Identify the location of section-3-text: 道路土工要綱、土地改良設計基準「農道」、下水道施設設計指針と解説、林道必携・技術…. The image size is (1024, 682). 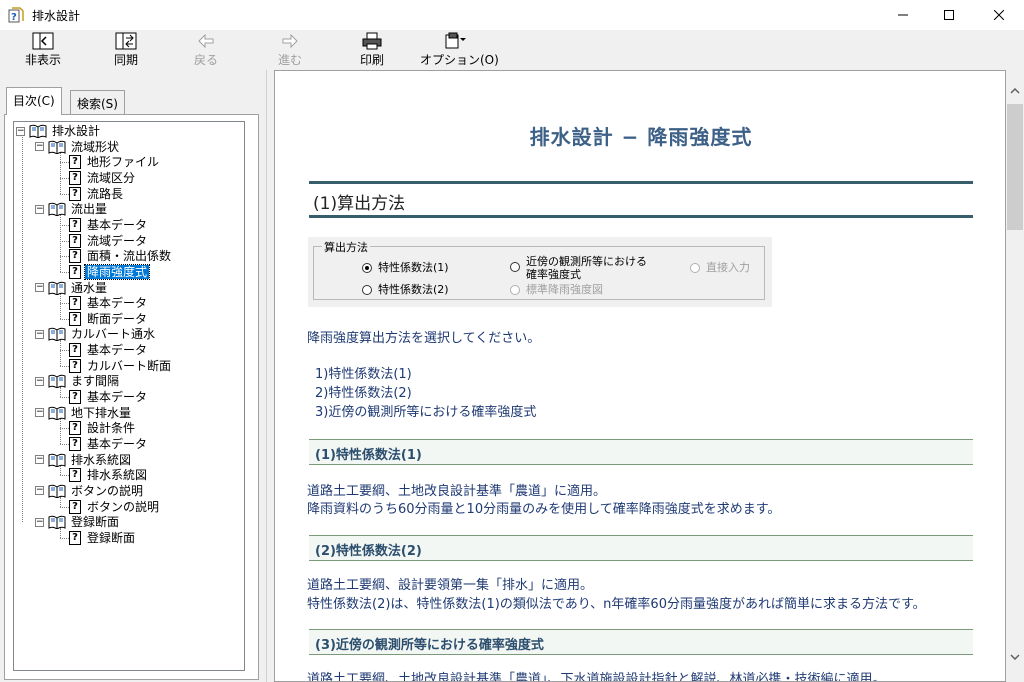
(596, 677).